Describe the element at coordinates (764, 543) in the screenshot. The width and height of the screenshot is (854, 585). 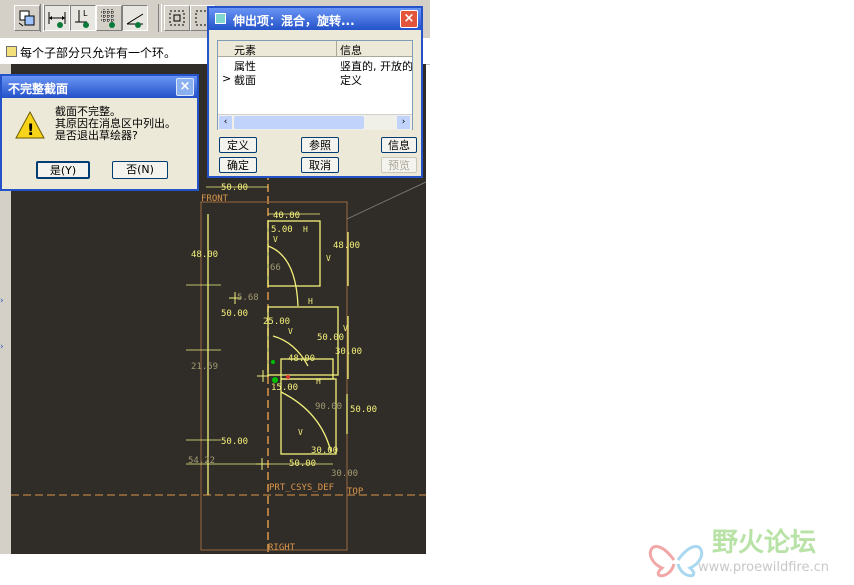
I see `watermark-name: 野火论坛` at that location.